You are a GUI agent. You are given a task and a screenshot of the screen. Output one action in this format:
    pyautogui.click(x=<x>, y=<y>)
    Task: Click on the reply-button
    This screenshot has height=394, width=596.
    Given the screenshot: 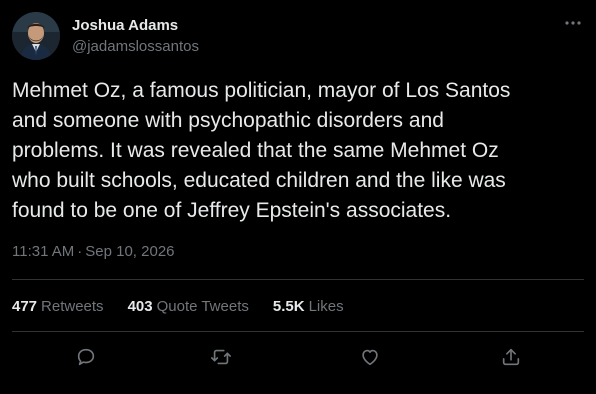 What is the action you would take?
    pyautogui.click(x=86, y=357)
    